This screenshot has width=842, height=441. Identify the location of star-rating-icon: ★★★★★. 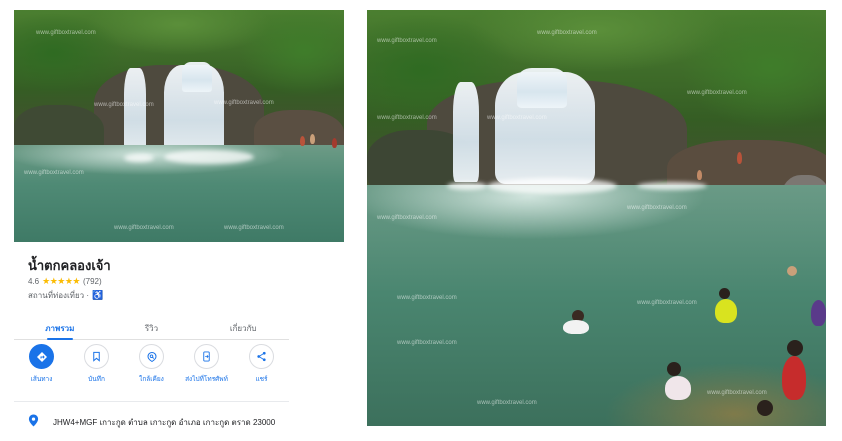
(61, 281).